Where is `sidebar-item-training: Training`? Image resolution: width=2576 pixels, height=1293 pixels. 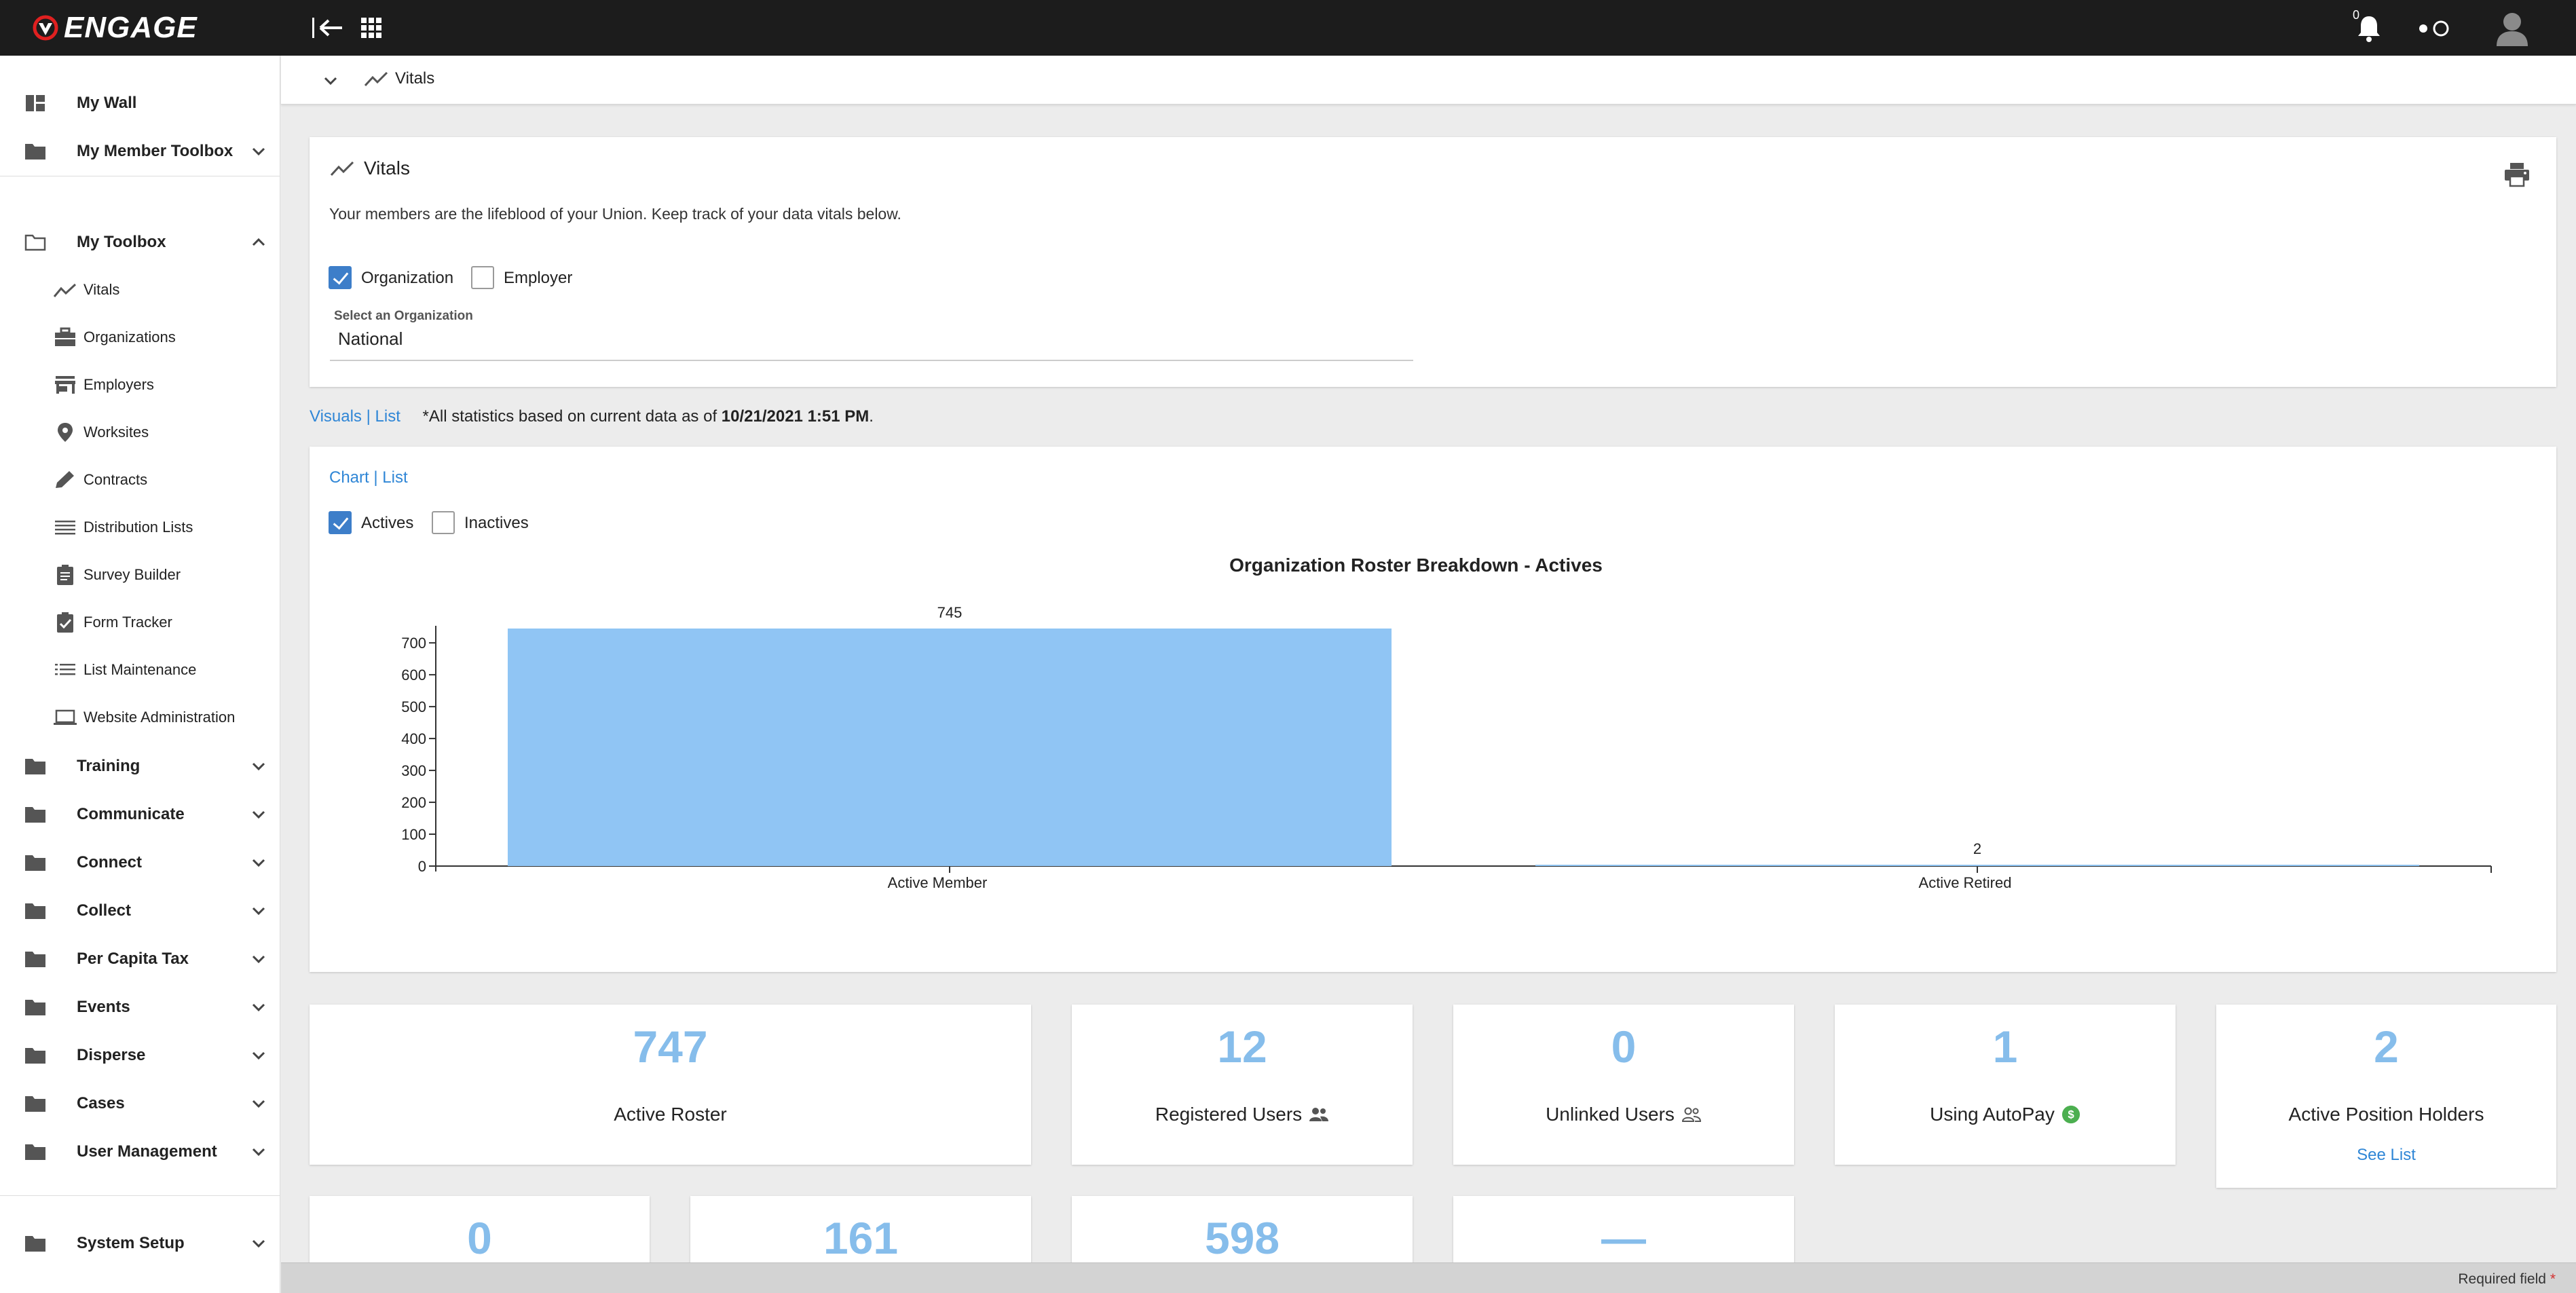
sidebar-item-training: Training is located at coordinates (140, 766).